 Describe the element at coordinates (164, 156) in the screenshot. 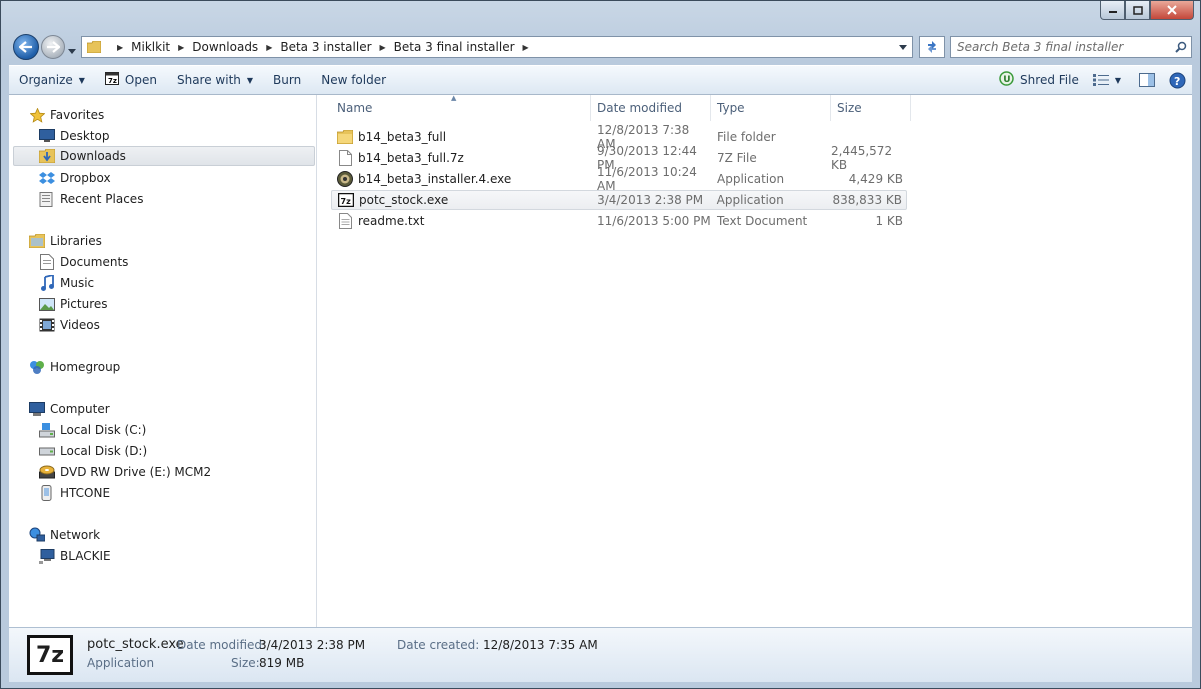

I see `nav-downloads: Downloads` at that location.